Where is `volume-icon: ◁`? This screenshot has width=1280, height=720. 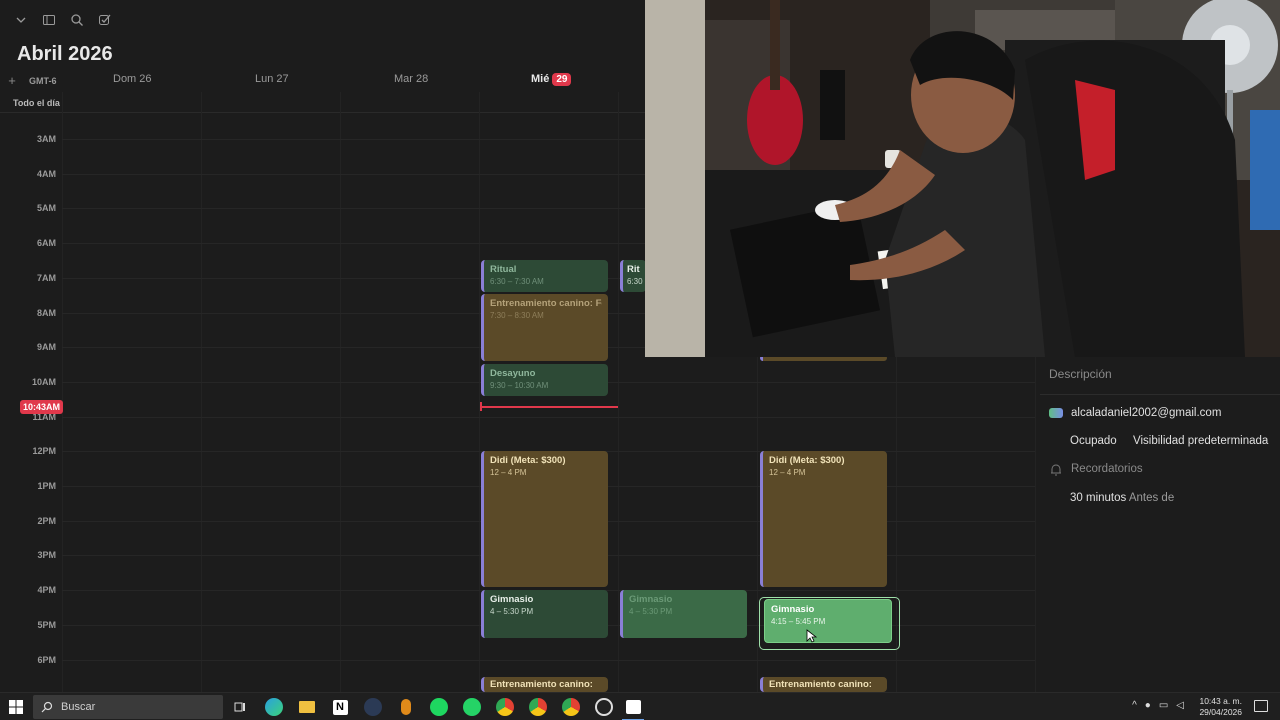 volume-icon: ◁ is located at coordinates (1180, 705).